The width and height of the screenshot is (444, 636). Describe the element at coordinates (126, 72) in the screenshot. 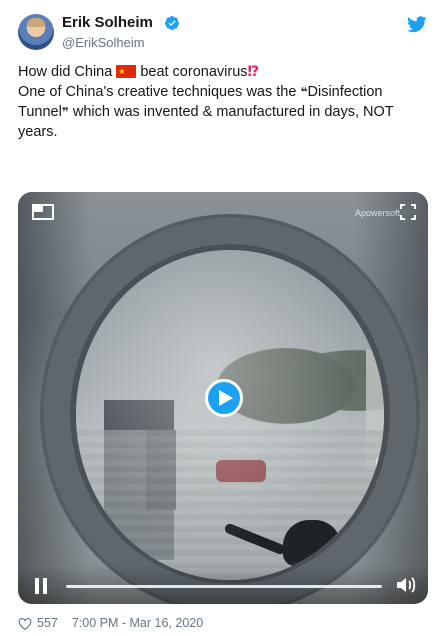

I see `china-flag-icon` at that location.